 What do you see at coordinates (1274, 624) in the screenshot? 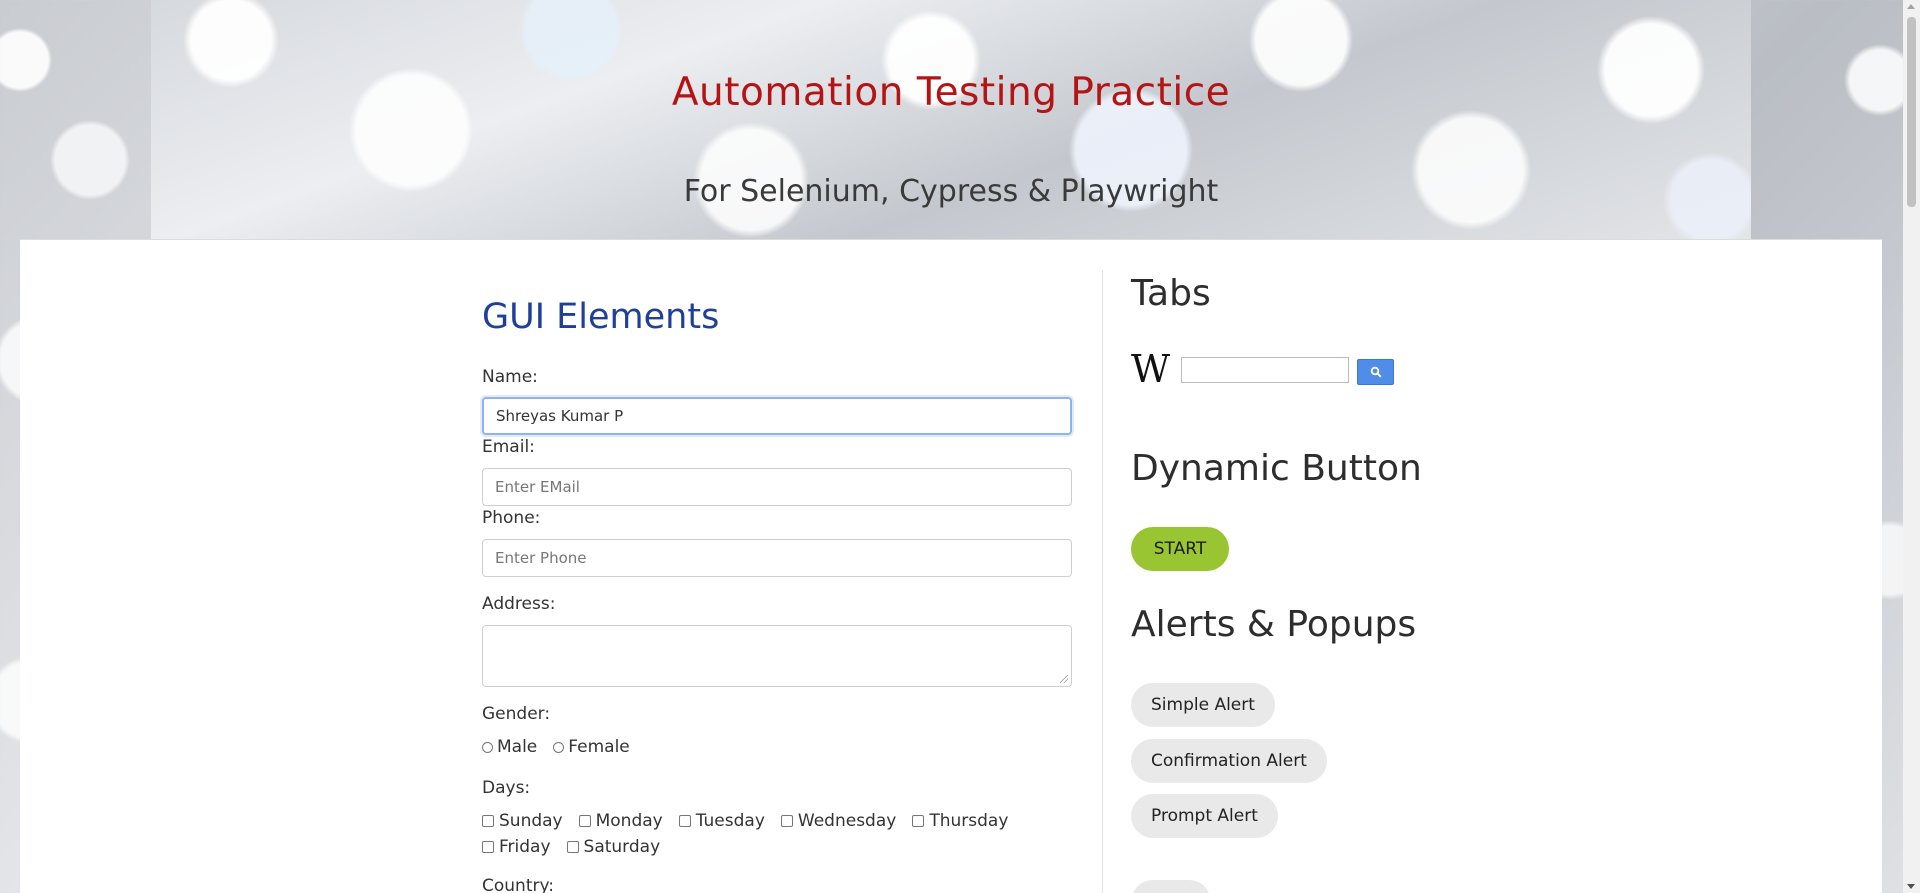
I see `alerts-popups-heading: Alerts & Popups` at bounding box center [1274, 624].